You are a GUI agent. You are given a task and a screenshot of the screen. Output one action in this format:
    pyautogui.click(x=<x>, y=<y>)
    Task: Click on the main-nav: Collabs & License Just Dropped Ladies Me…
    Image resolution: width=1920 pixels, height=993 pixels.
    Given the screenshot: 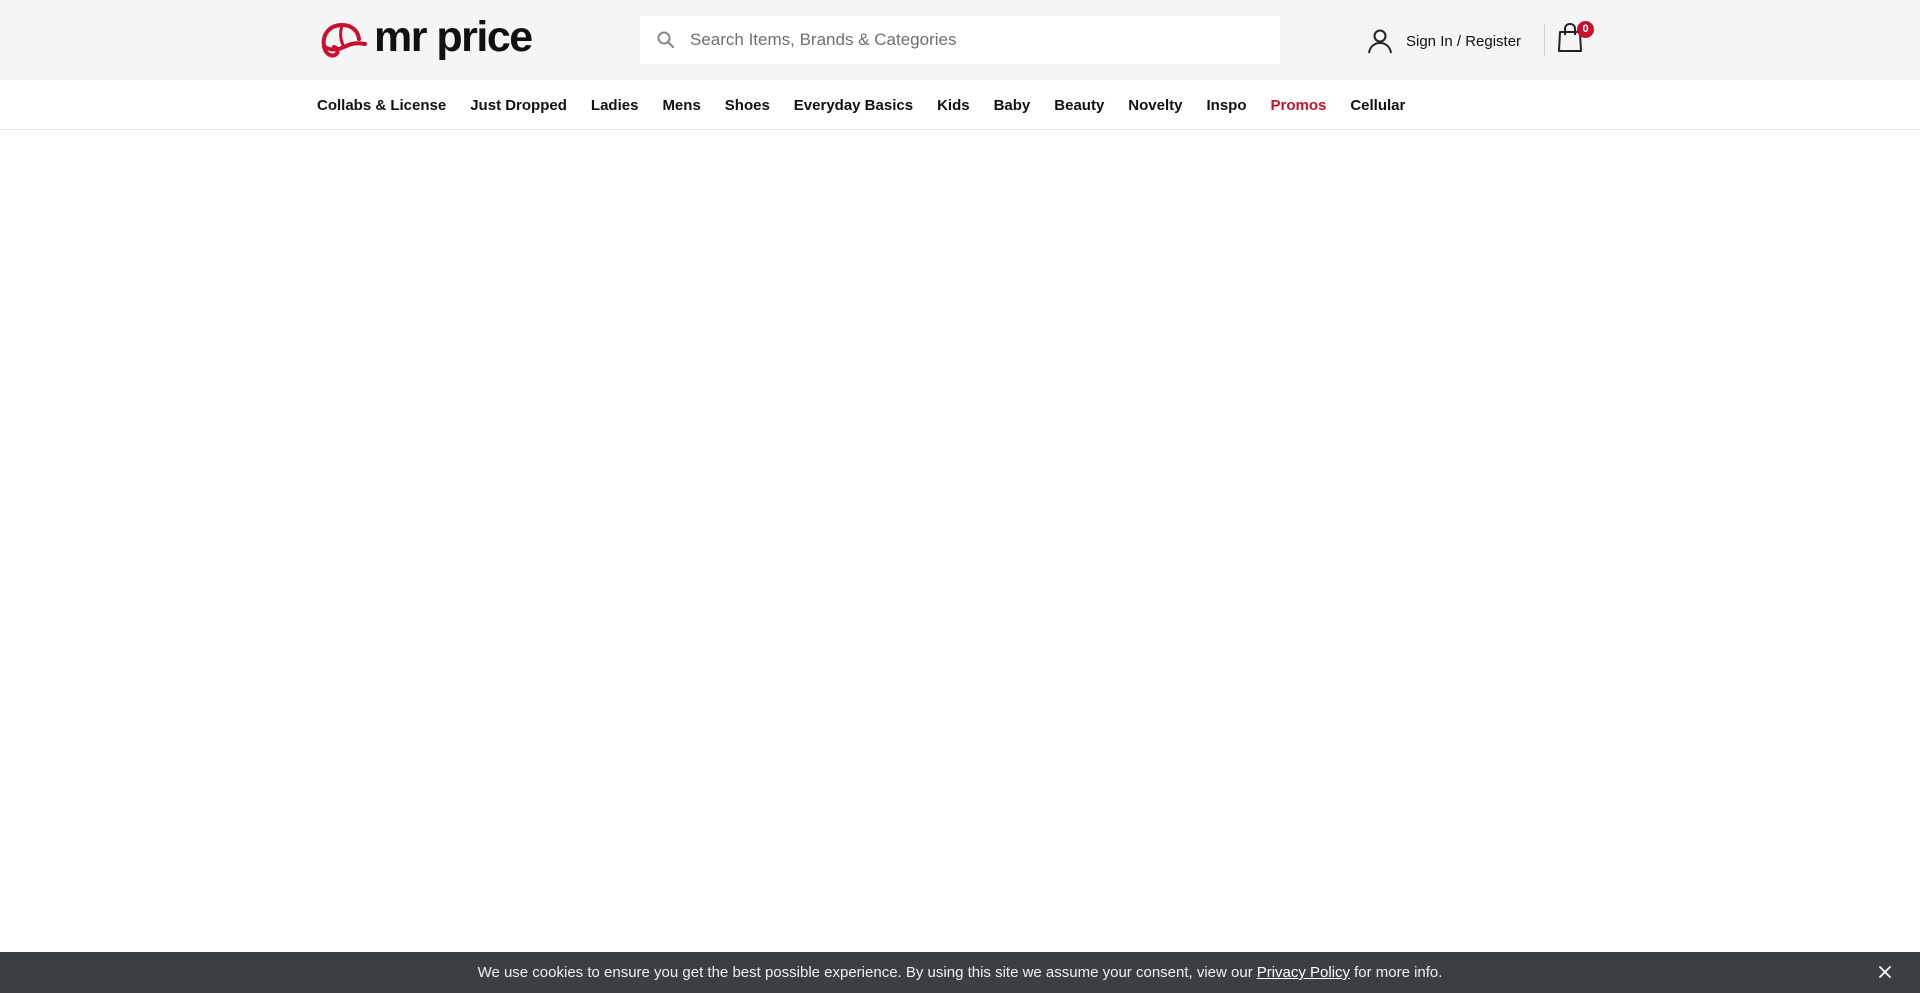 What is the action you would take?
    pyautogui.click(x=960, y=105)
    